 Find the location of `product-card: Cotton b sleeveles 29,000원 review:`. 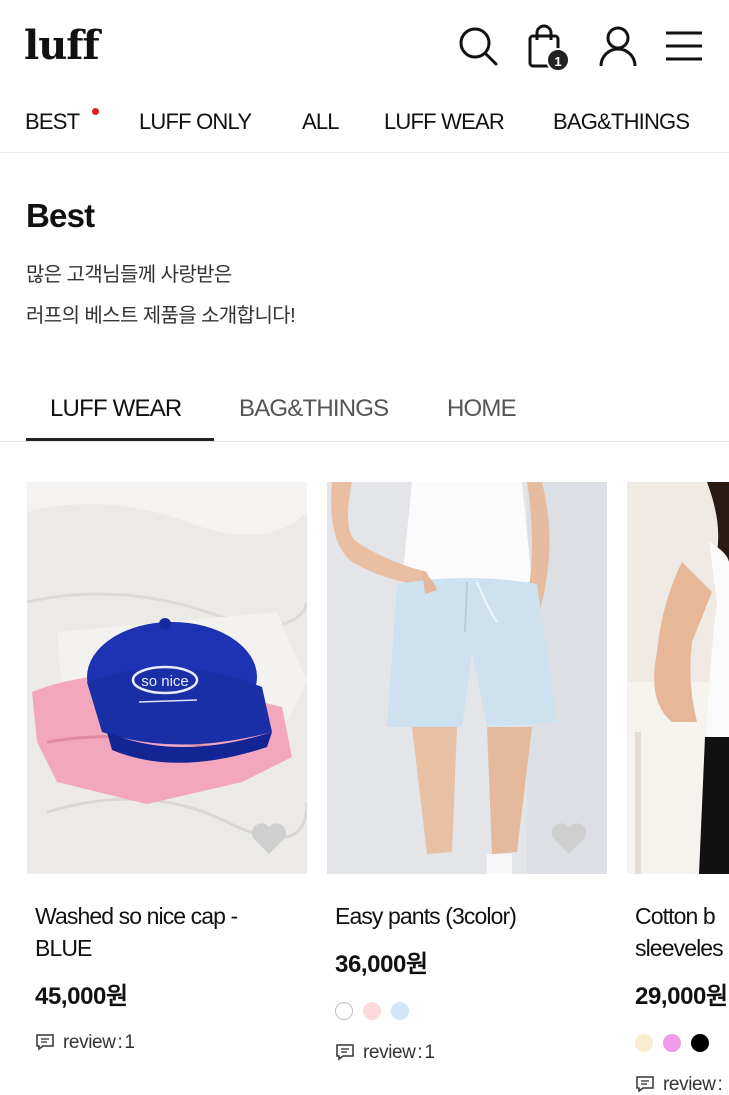

product-card: Cotton b sleeveles 29,000원 review: is located at coordinates (678, 788).